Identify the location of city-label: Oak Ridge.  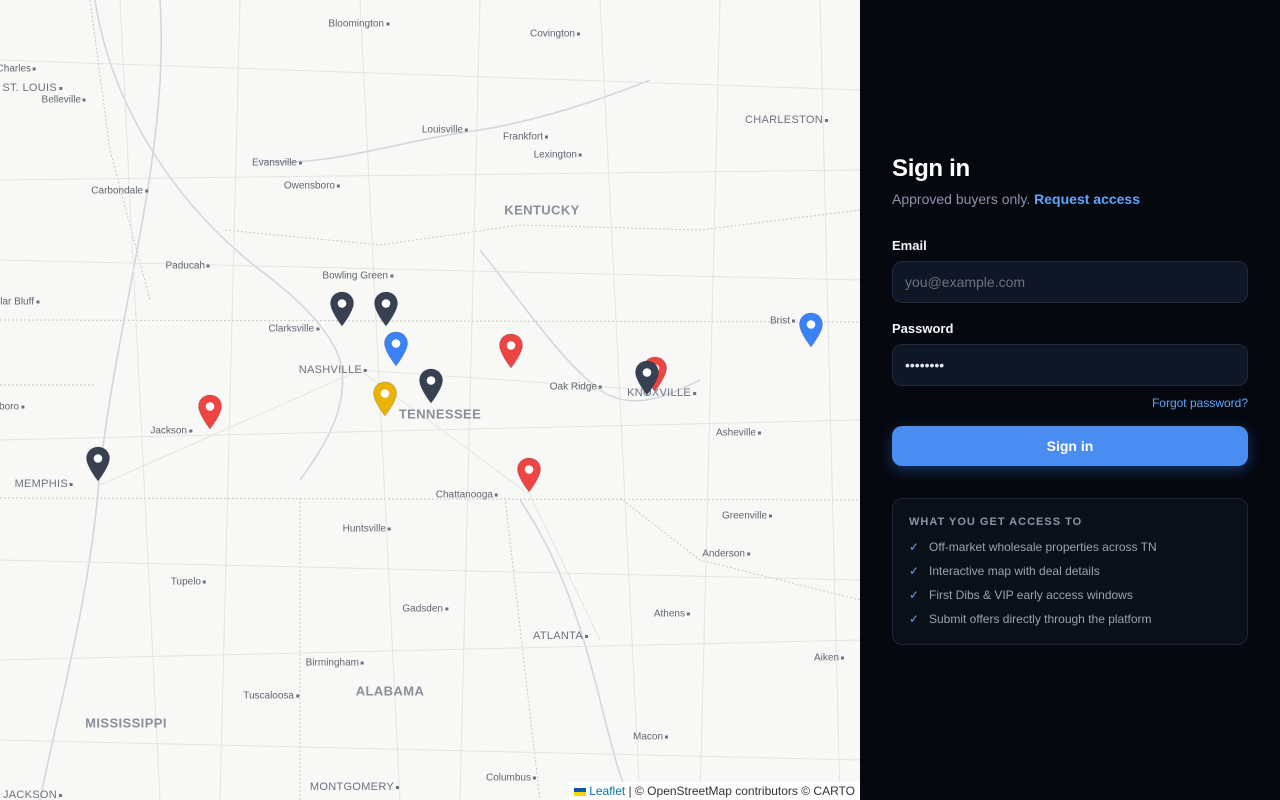
(576, 387).